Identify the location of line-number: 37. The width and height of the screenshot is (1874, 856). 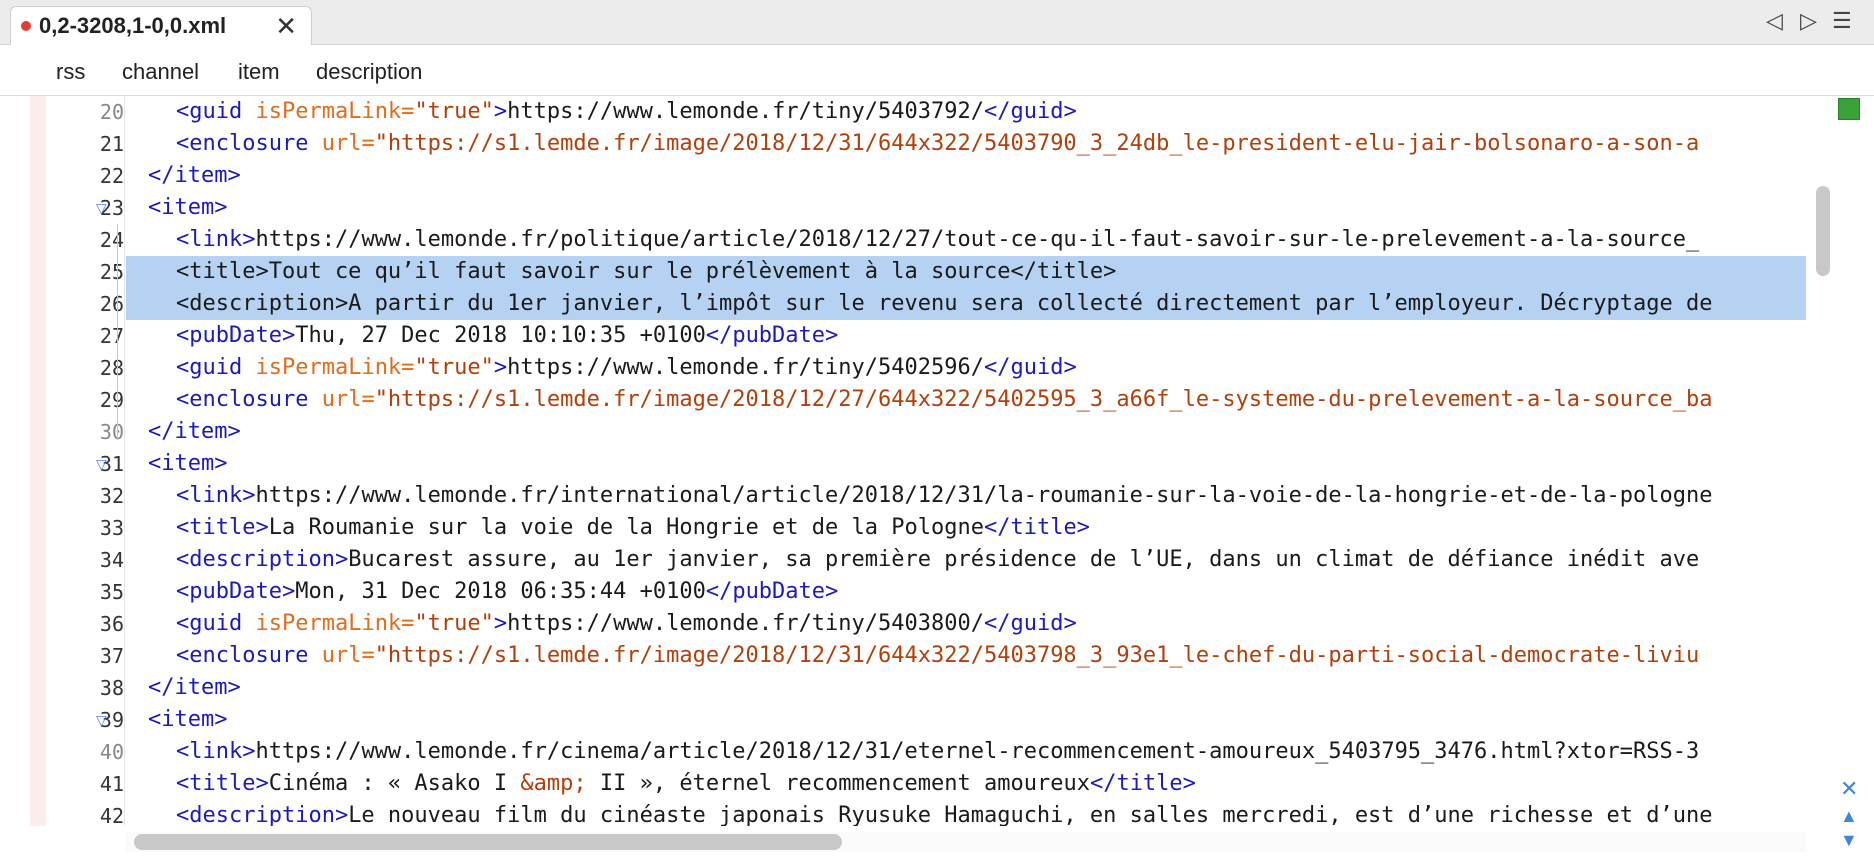
(111, 656).